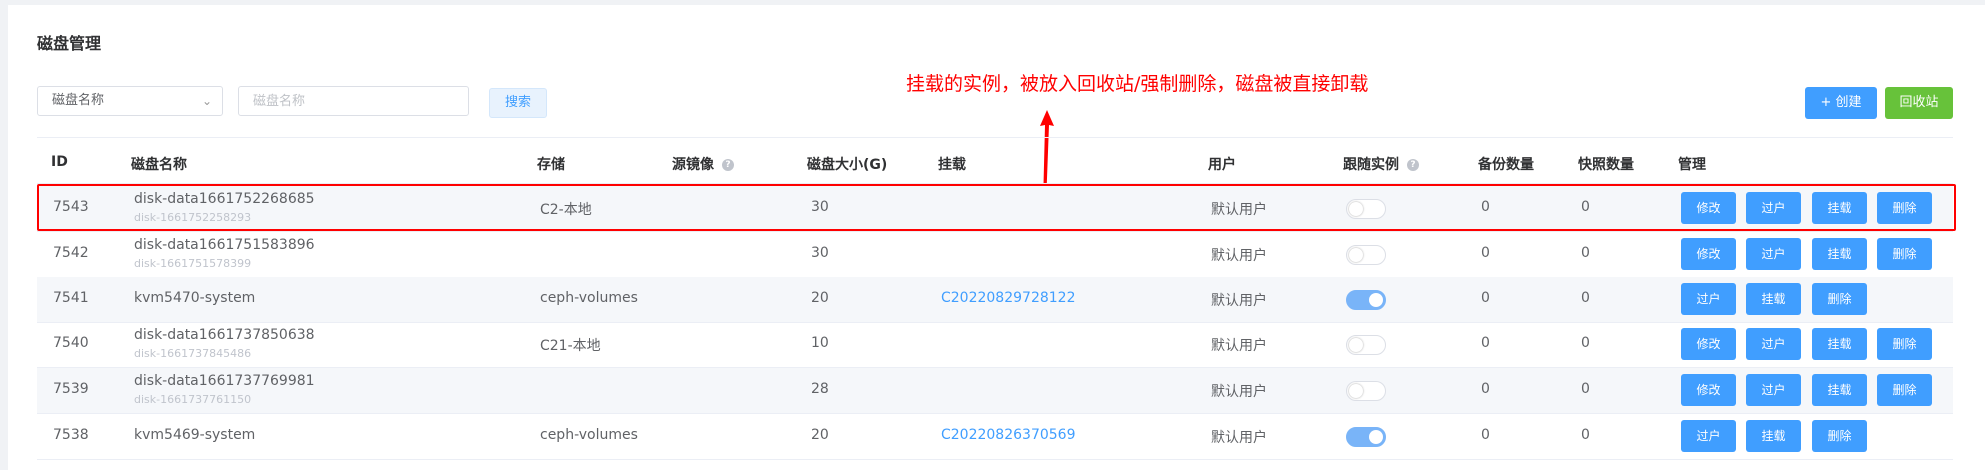 Image resolution: width=1985 pixels, height=470 pixels. I want to click on cell-disk-name: disk-data1661751583896, so click(224, 245).